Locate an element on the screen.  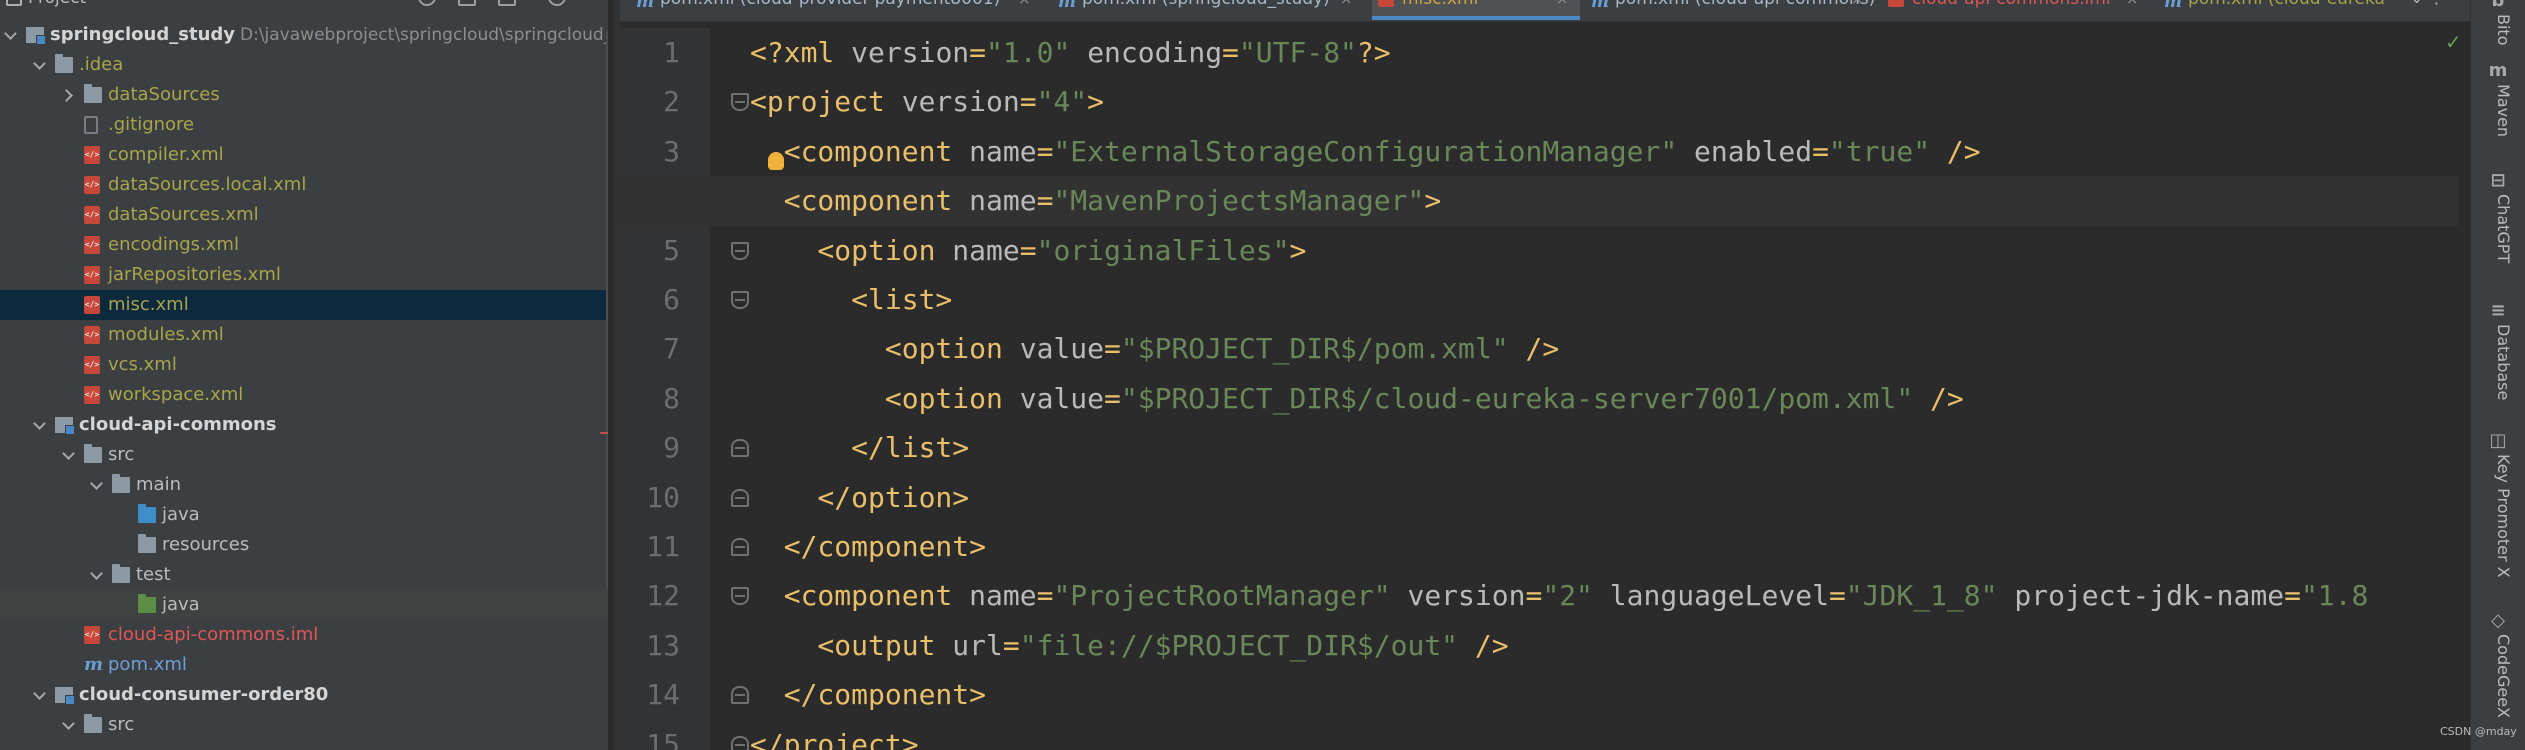
tree-row-test: test is located at coordinates (304, 575).